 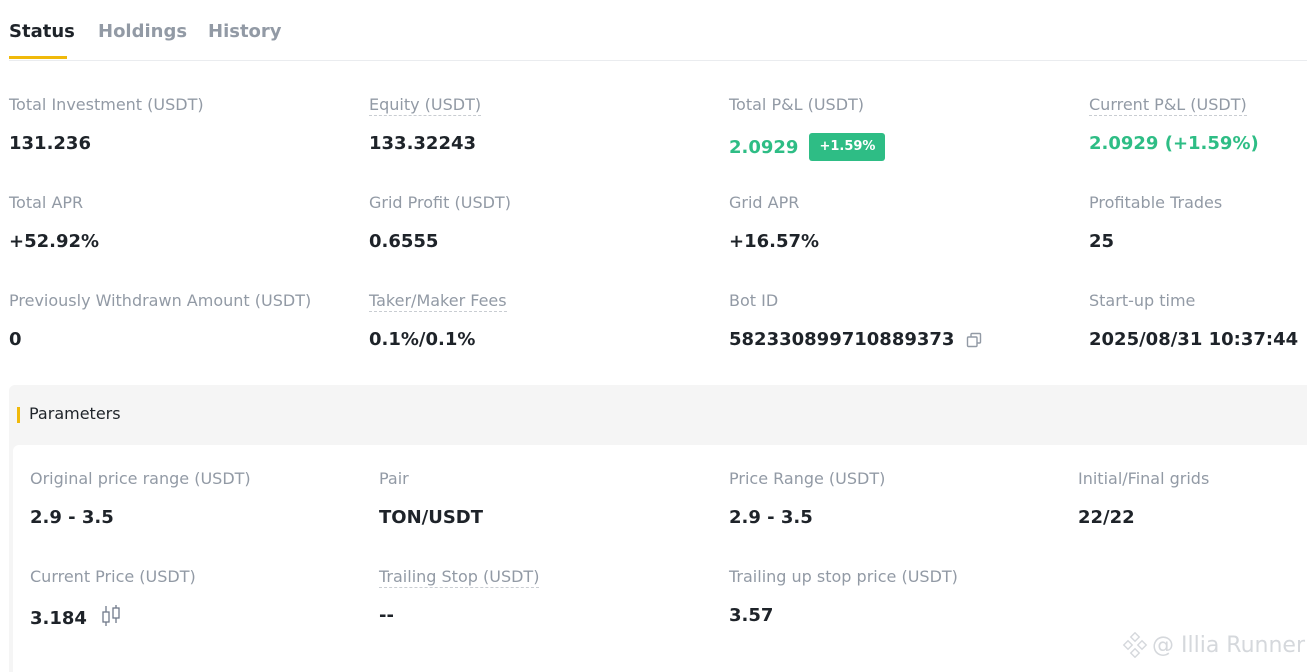 What do you see at coordinates (658, 415) in the screenshot?
I see `parameters-header: Parameters` at bounding box center [658, 415].